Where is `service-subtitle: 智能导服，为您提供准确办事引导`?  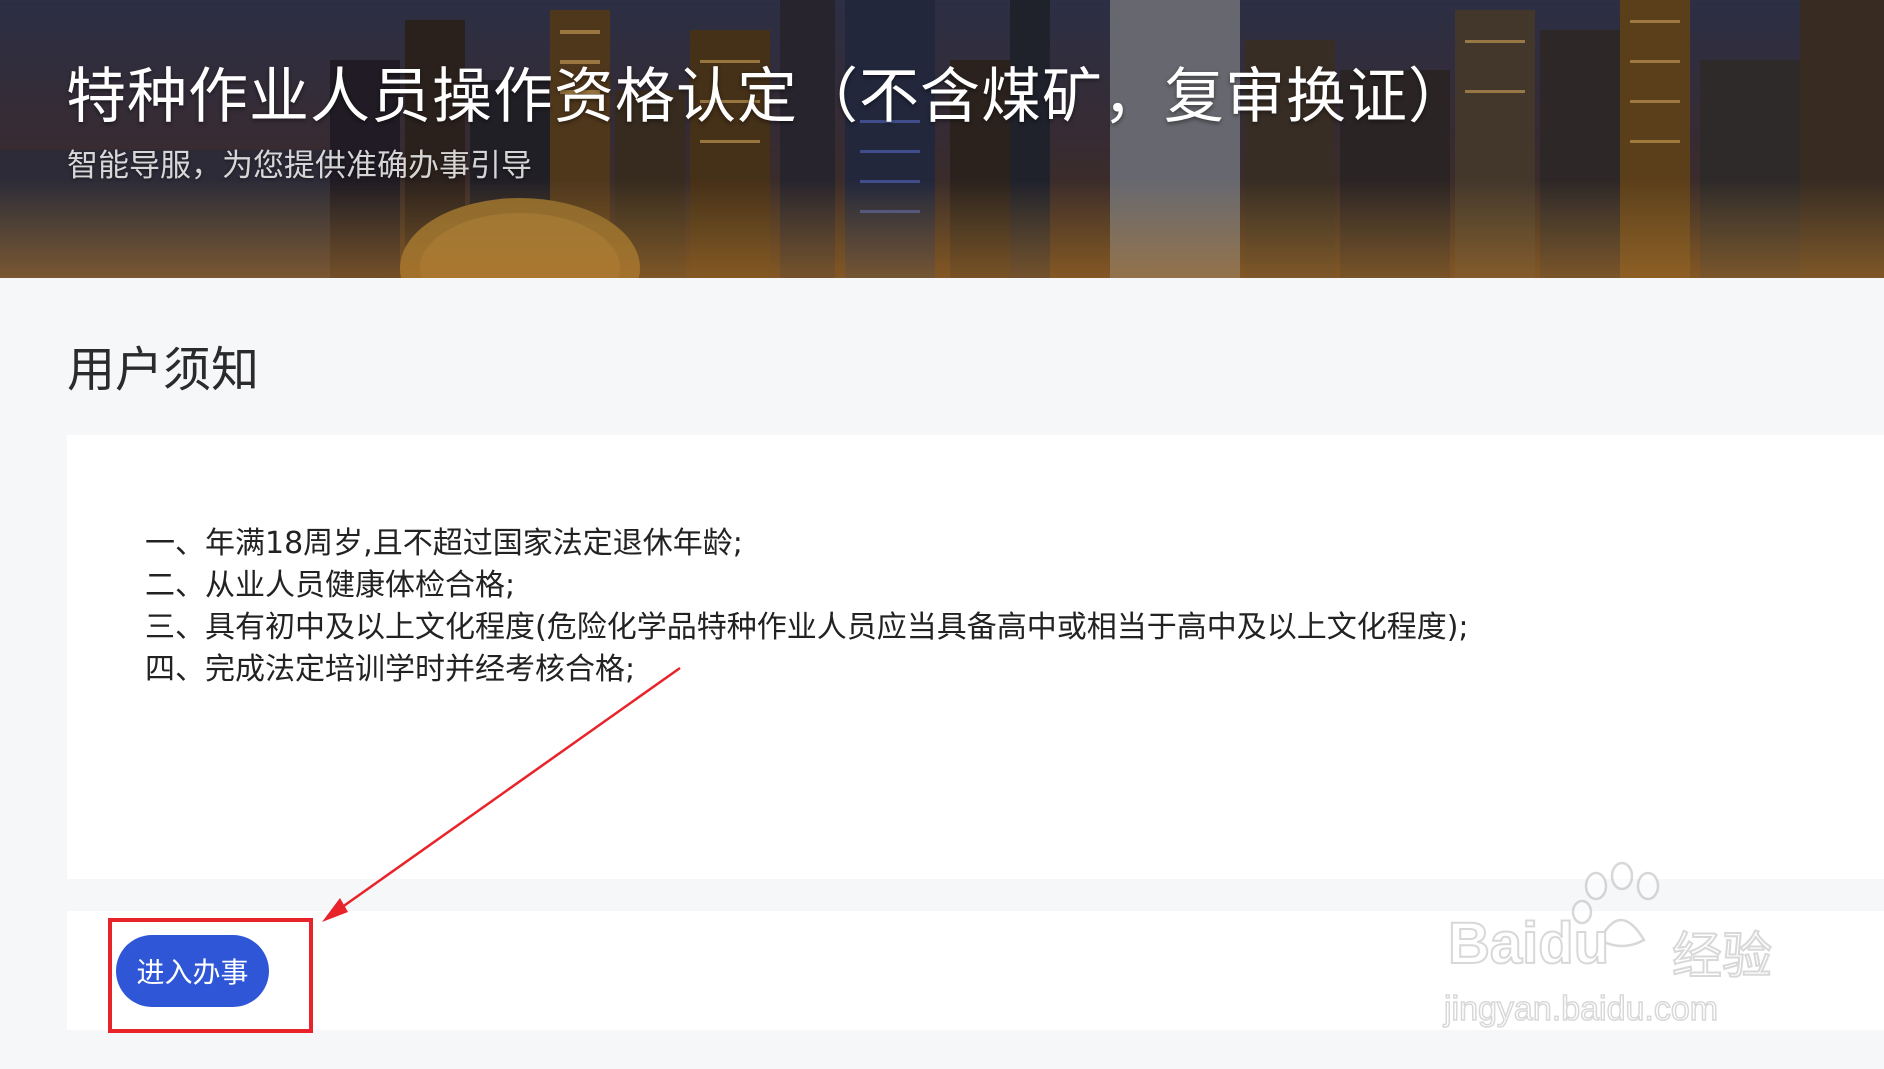
service-subtitle: 智能导服，为您提供准确办事引导 is located at coordinates (299, 166).